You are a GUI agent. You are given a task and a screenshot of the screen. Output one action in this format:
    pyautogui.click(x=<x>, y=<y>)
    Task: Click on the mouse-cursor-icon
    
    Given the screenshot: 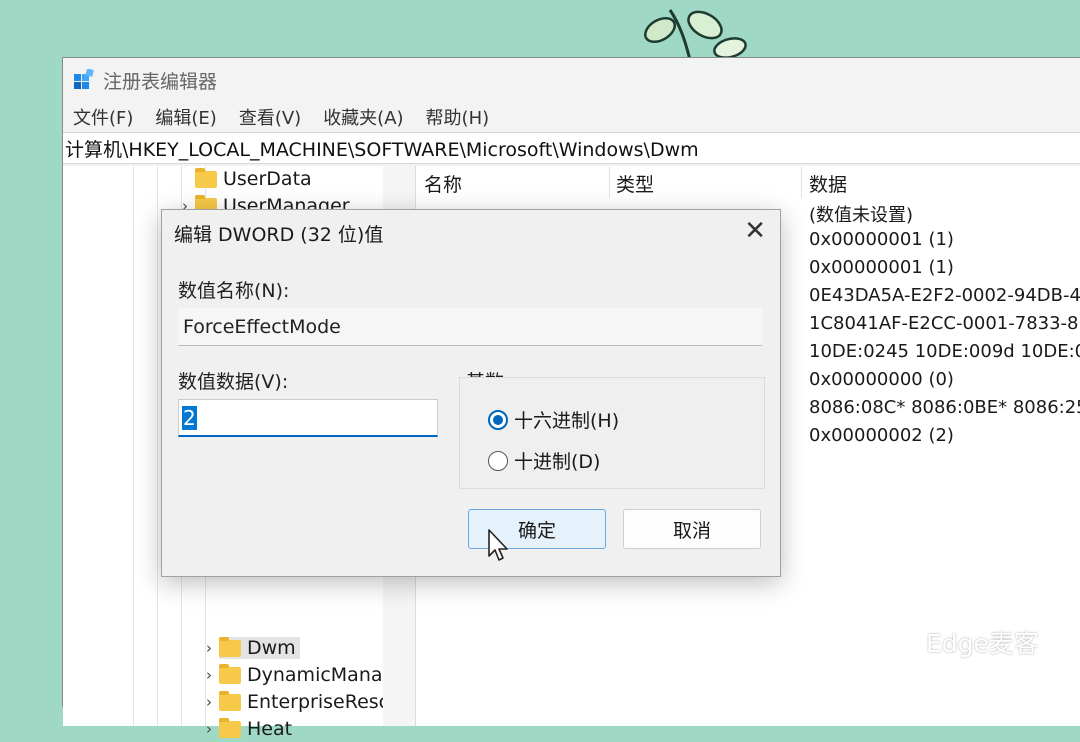 What is the action you would take?
    pyautogui.click(x=498, y=545)
    